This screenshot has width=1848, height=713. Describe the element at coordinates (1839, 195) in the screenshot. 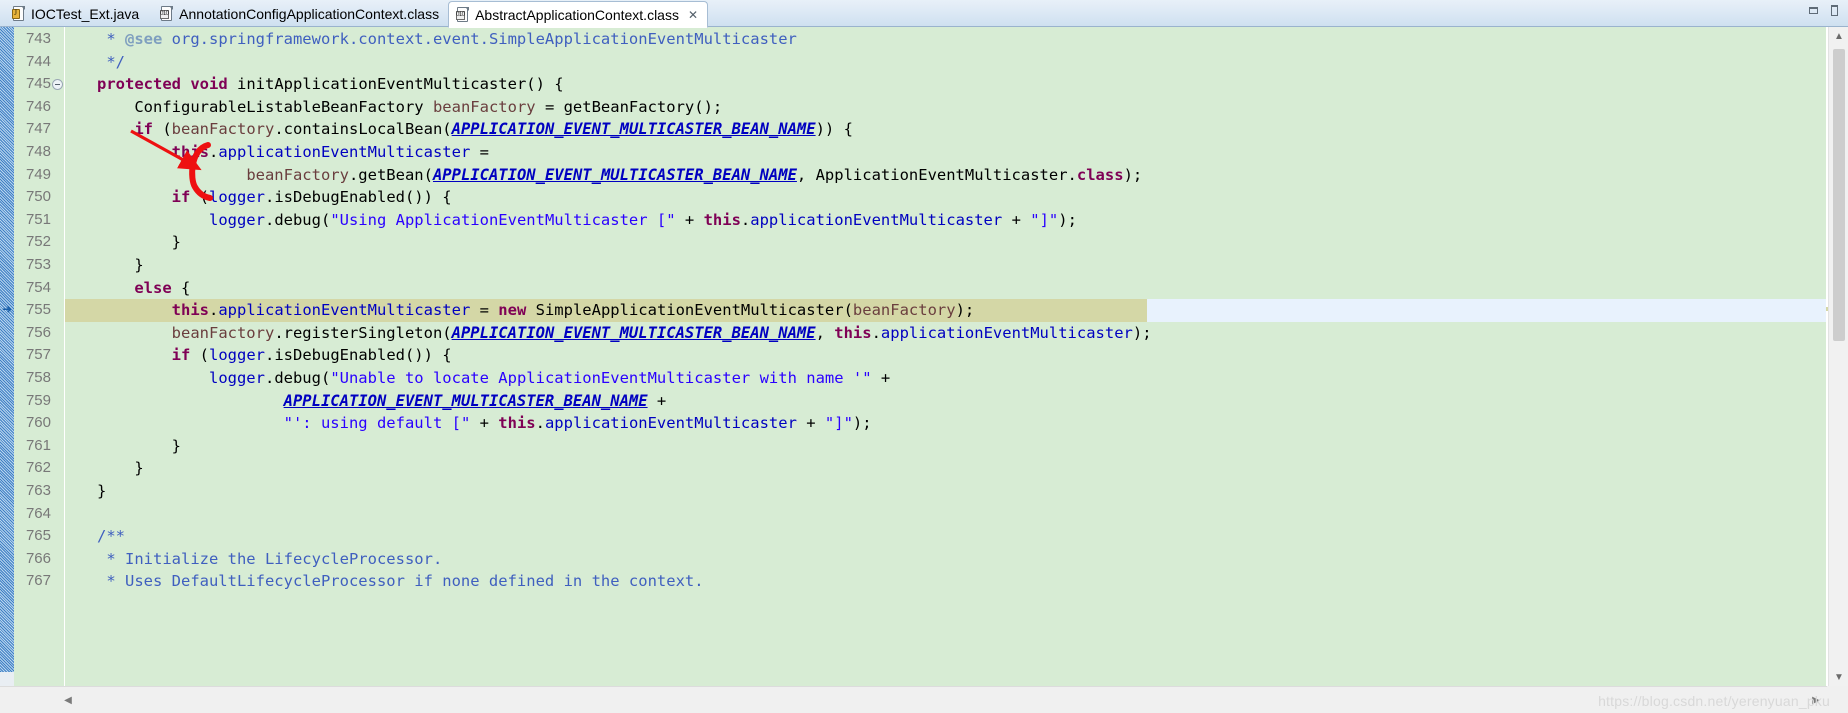

I see `vertical-scroll-thumb` at that location.